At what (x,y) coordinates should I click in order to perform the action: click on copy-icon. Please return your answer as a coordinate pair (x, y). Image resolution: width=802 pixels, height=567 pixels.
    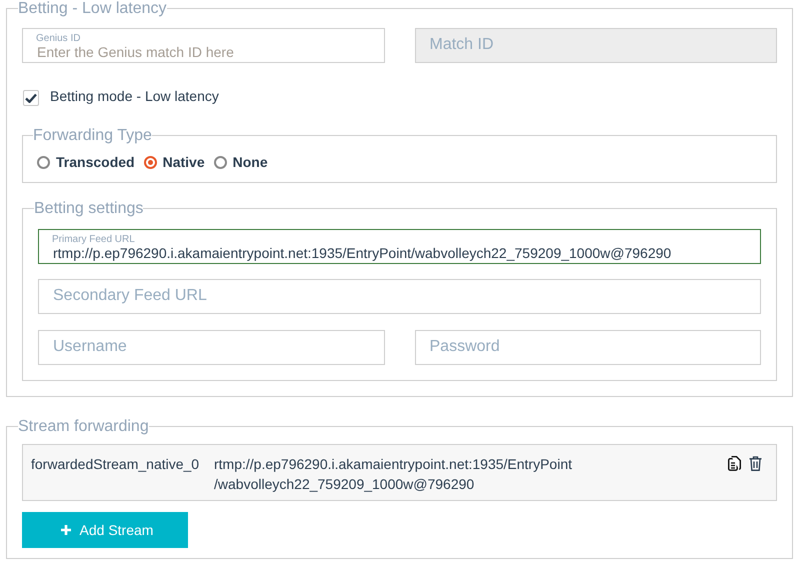
    Looking at the image, I should click on (734, 464).